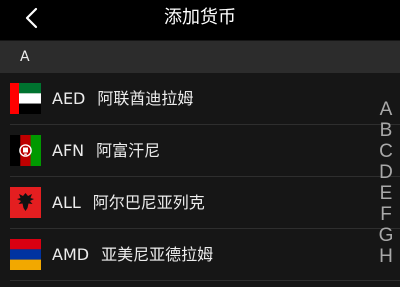  What do you see at coordinates (205, 280) in the screenshot?
I see `row-divider` at bounding box center [205, 280].